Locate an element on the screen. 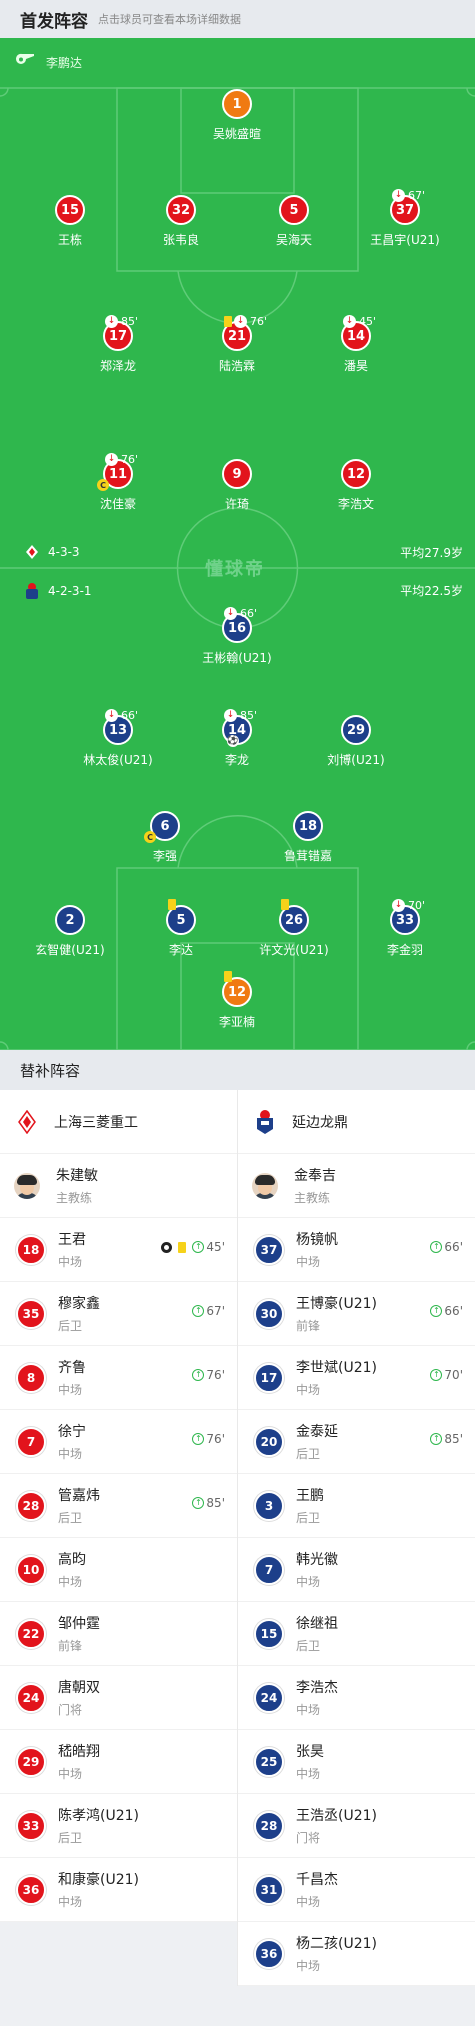  home-sub-row: 35 穆家鑫 后卫 ↑ 67' is located at coordinates (118, 1314).